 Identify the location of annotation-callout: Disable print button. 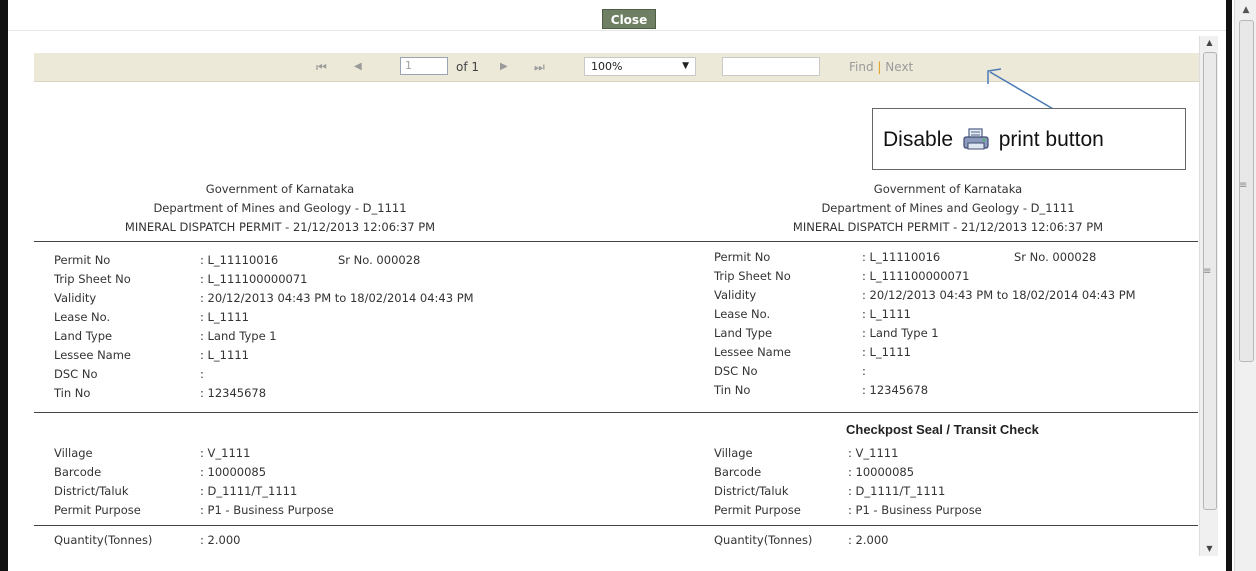
(1029, 139).